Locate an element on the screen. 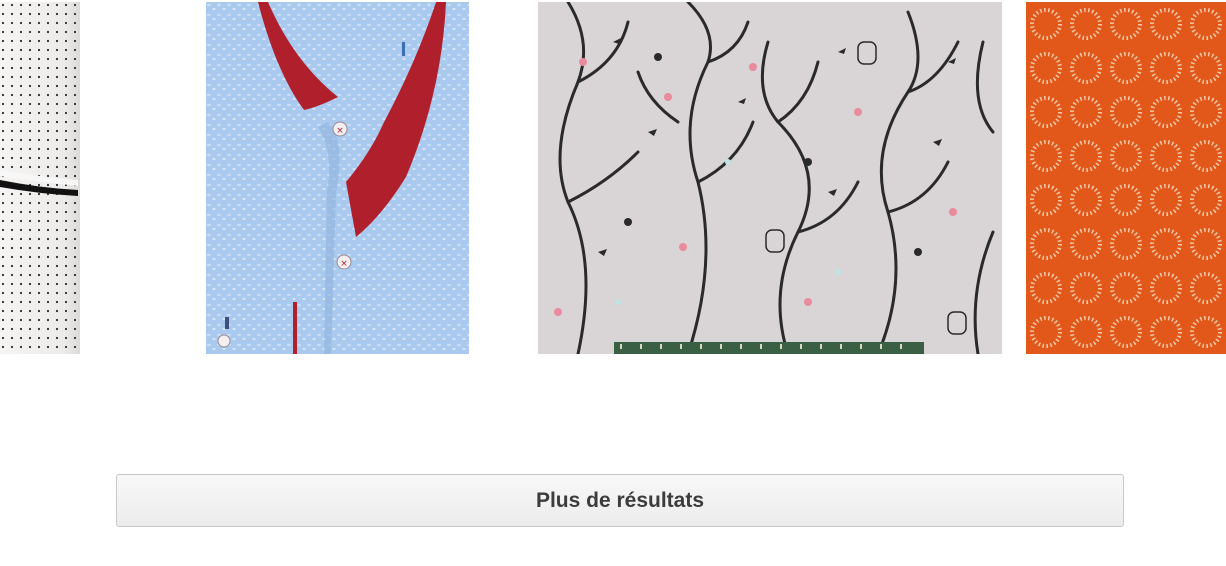 The width and height of the screenshot is (1226, 566). orange-fabric-image is located at coordinates (1126, 178).